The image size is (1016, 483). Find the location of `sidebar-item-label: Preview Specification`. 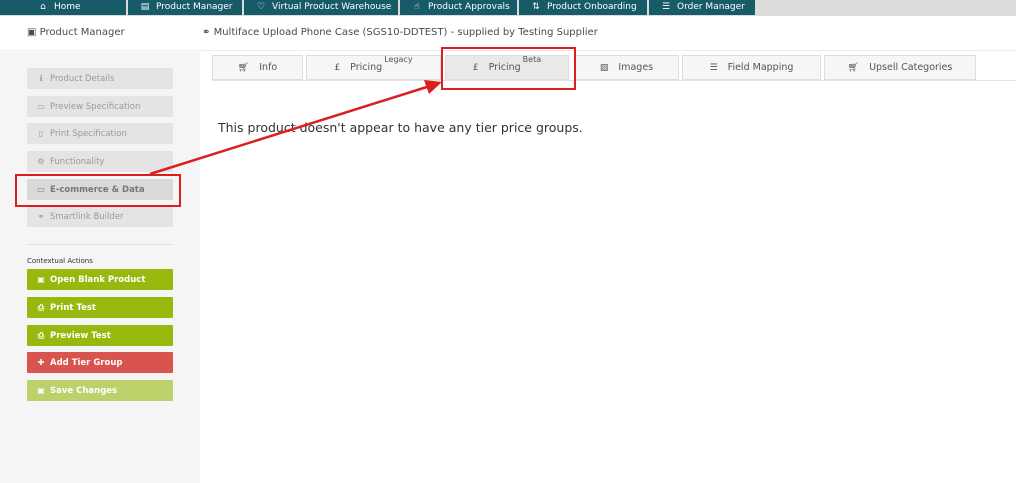

sidebar-item-label: Preview Specification is located at coordinates (95, 107).